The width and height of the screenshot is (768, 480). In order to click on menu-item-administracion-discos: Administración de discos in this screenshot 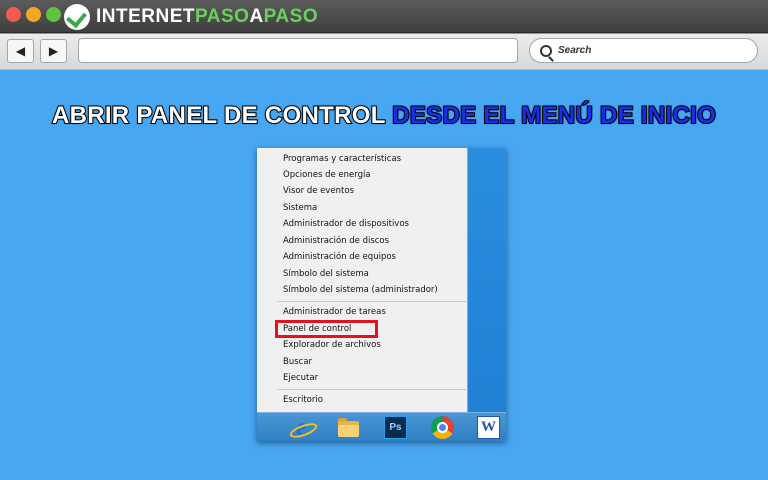, I will do `click(336, 241)`.